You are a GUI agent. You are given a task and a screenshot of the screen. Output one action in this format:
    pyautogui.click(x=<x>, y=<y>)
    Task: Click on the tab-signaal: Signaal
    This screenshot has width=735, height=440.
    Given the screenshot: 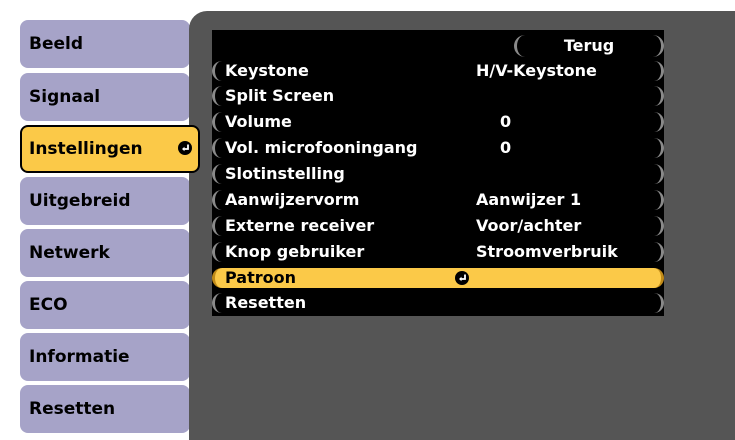 What is the action you would take?
    pyautogui.click(x=105, y=97)
    